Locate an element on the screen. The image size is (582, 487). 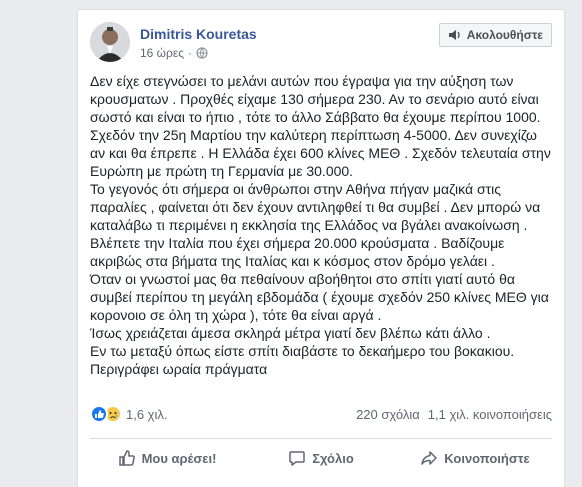
follow-icon is located at coordinates (455, 35).